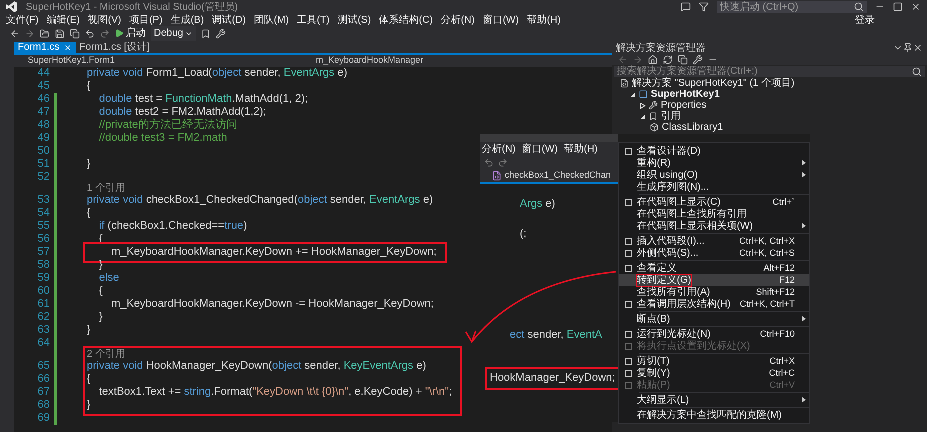 Image resolution: width=927 pixels, height=432 pixels. Describe the element at coordinates (229, 20) in the screenshot. I see `menu-item: 调试(D)` at that location.